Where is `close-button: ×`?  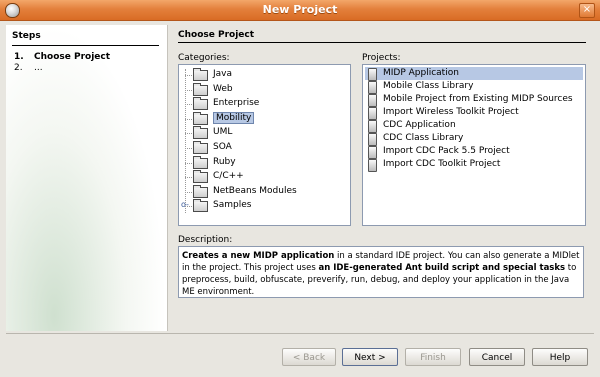
close-button: × is located at coordinates (587, 10).